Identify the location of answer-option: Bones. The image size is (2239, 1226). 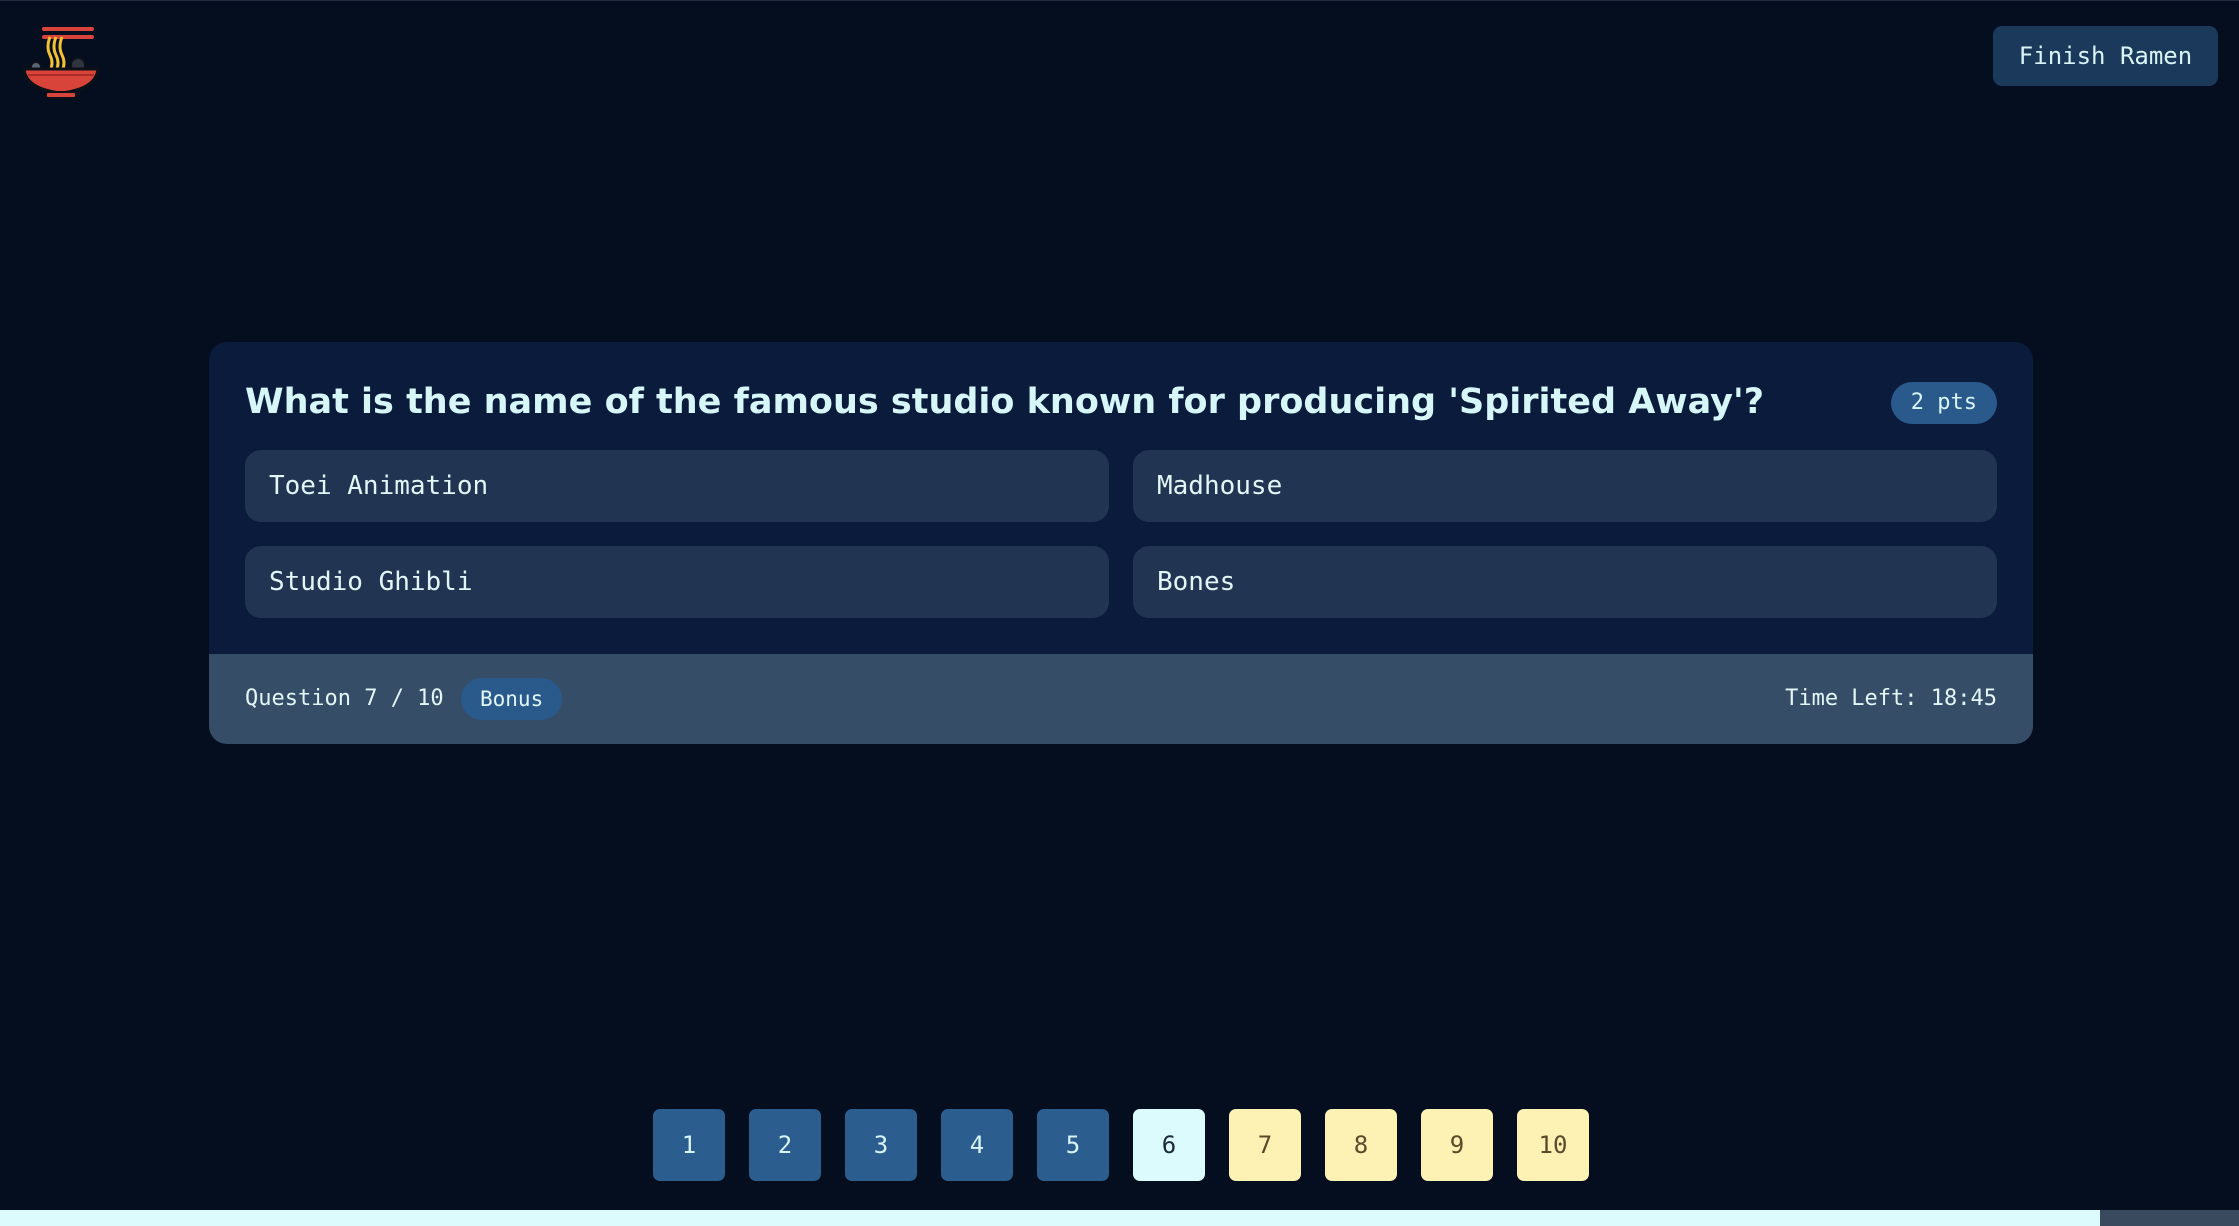
(1565, 582).